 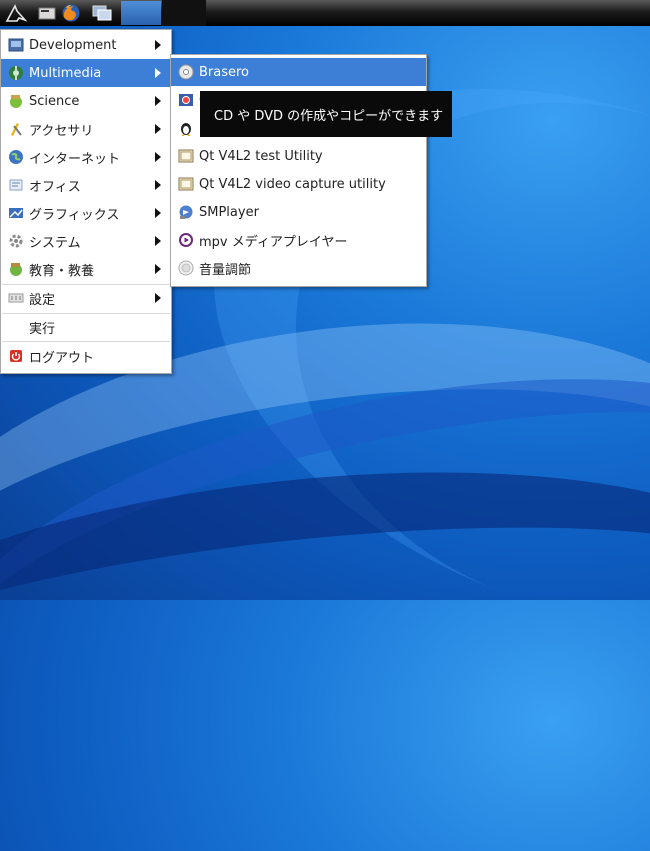 I want to click on top-panel, so click(x=325, y=13).